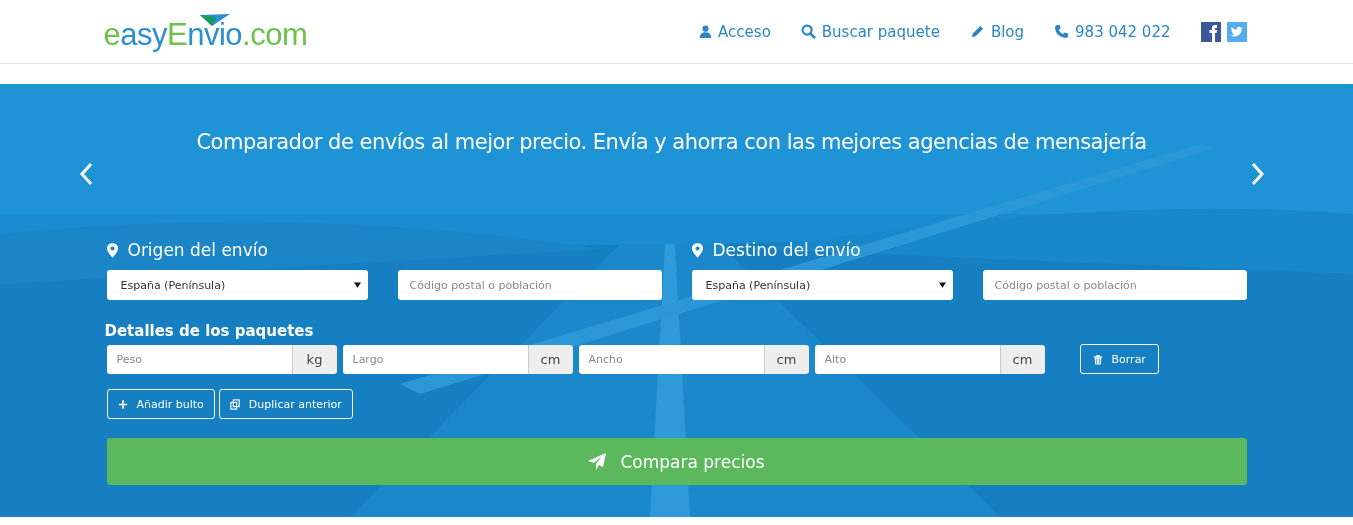  What do you see at coordinates (122, 404) in the screenshot?
I see `plus-icon` at bounding box center [122, 404].